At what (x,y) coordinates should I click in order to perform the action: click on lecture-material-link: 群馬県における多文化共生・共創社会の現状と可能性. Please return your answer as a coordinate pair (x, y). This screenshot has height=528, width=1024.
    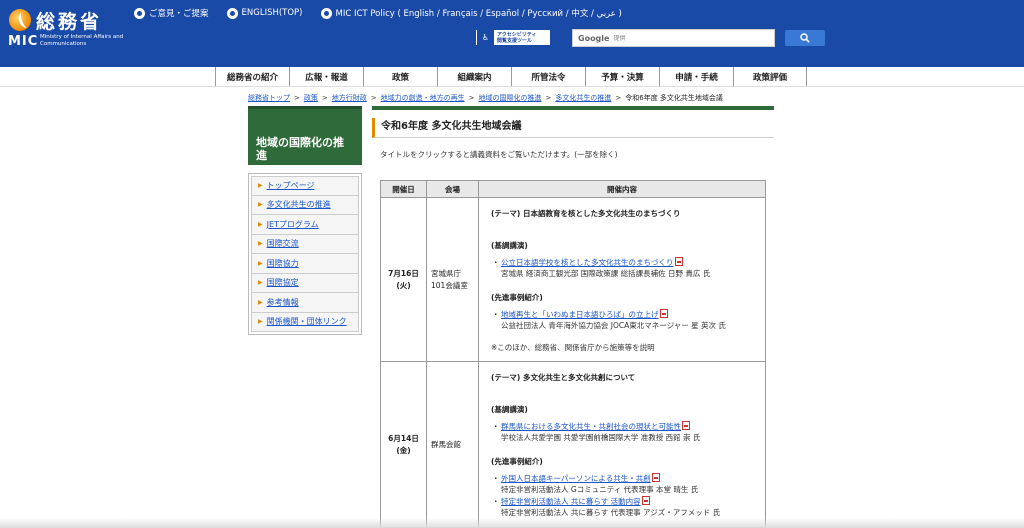
    Looking at the image, I should click on (591, 426).